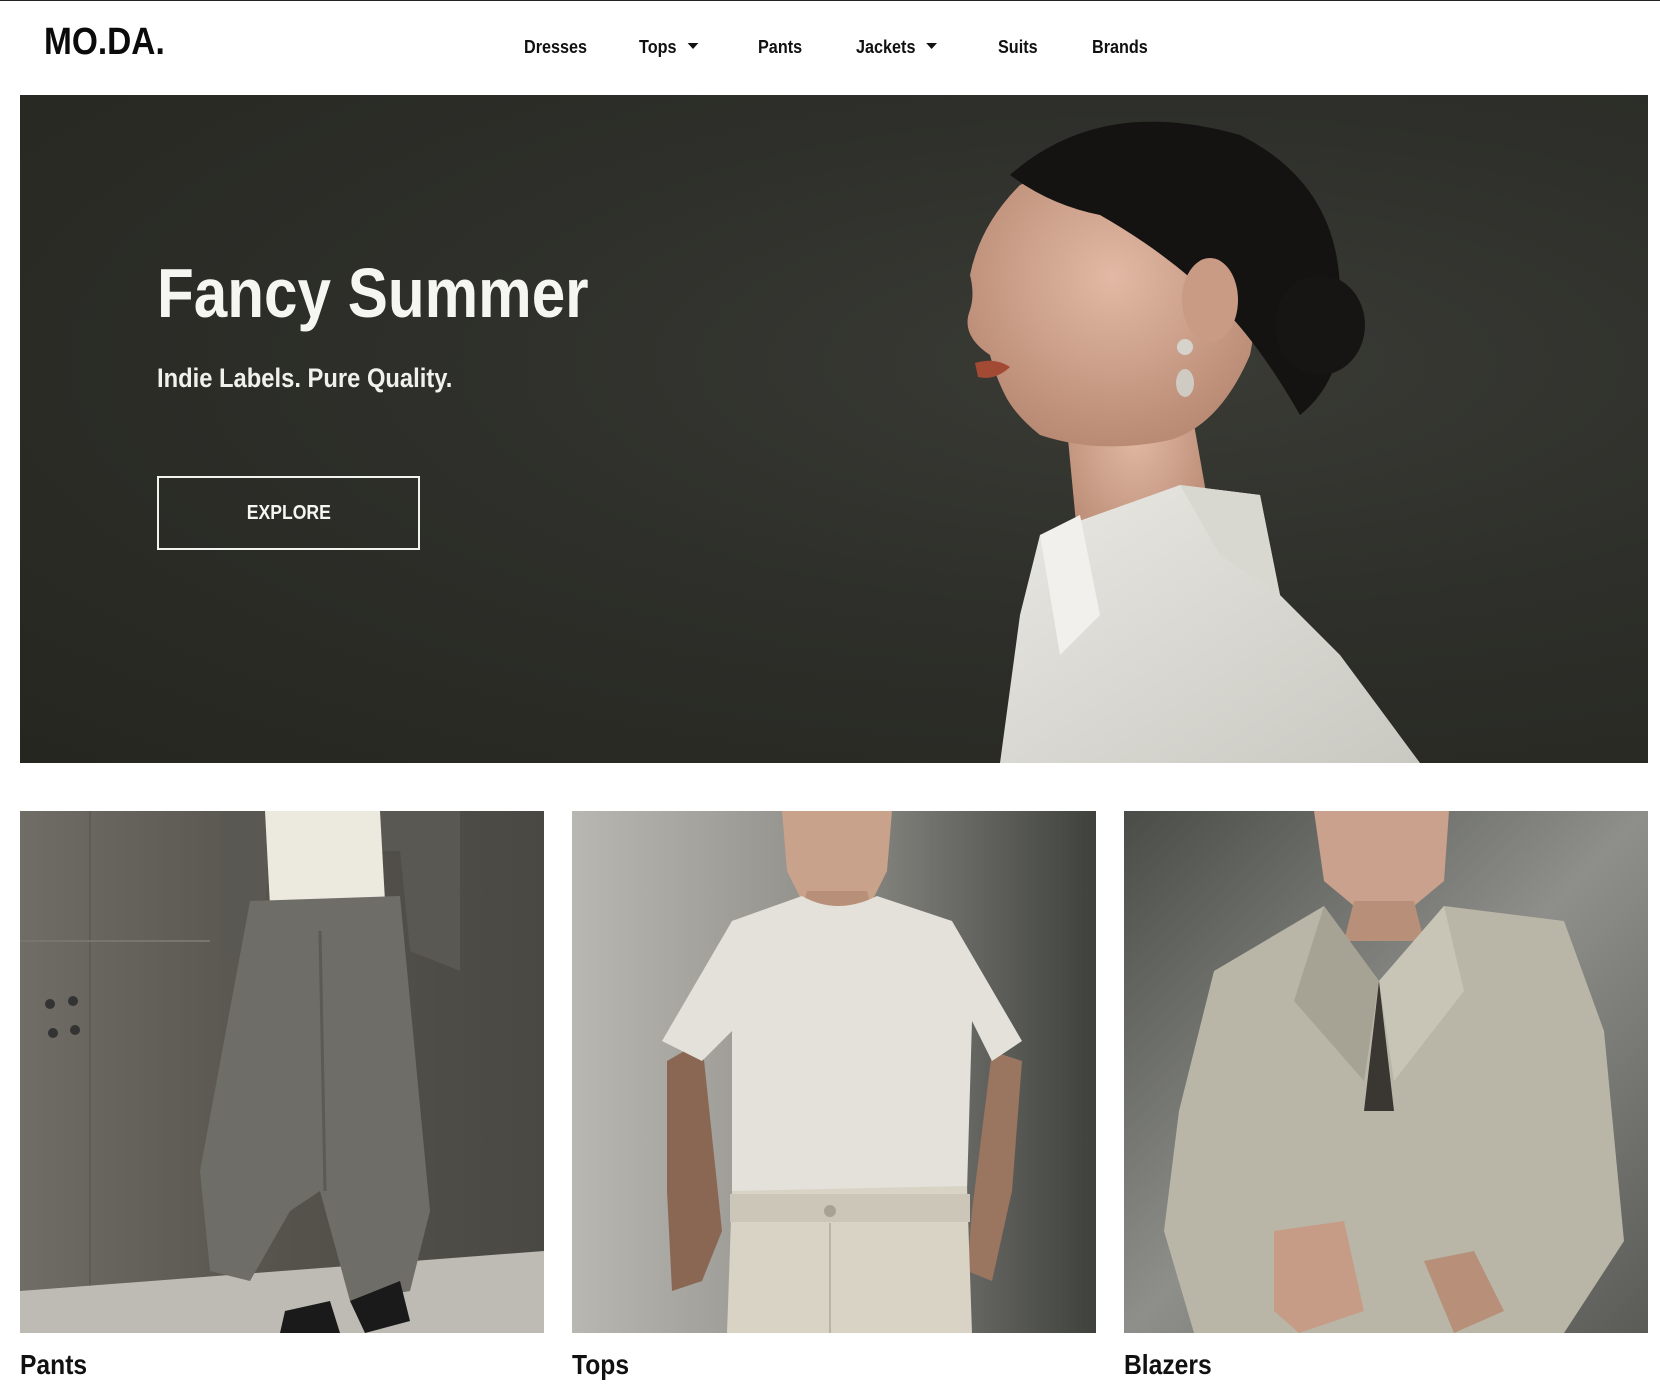  Describe the element at coordinates (1386, 1072) in the screenshot. I see `blazers-image` at that location.